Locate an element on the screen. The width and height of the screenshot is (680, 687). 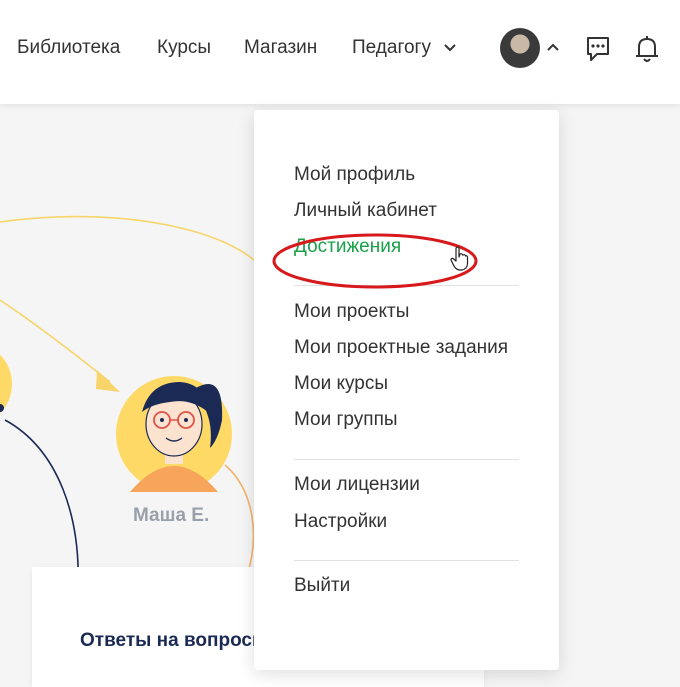
menu-item-logout: Выйти is located at coordinates (322, 586).